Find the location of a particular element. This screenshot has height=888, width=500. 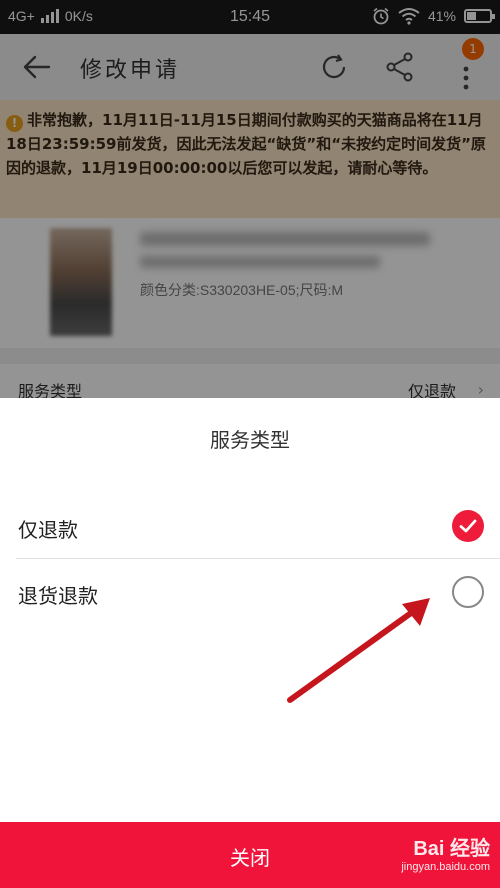

close-button: 关闭 Bai 经验 jingyan.baidu.com is located at coordinates (250, 855).